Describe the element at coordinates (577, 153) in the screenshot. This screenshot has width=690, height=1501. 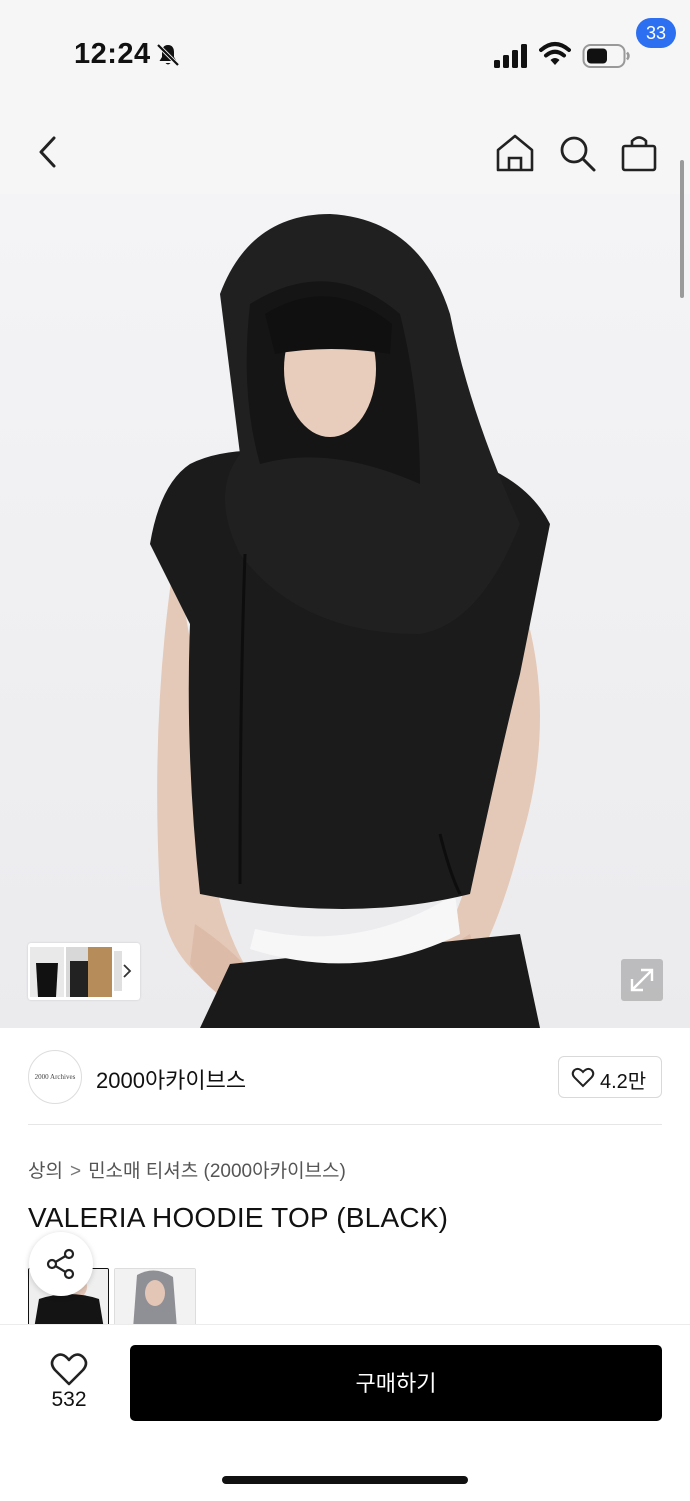
I see `search-icon` at that location.